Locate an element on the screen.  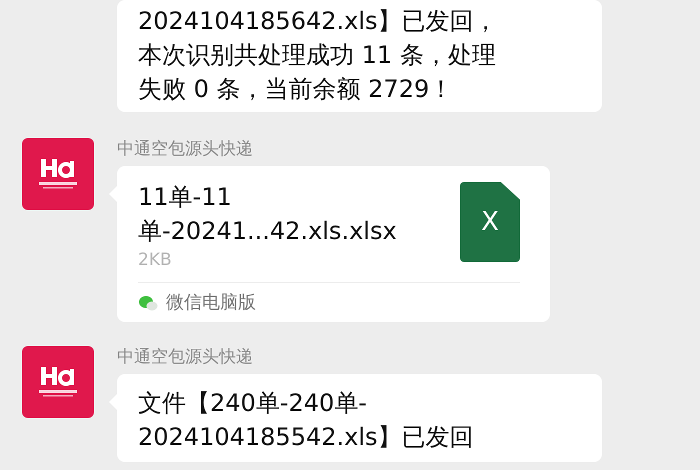
file-name: 单-20241...42.xls.xlsx is located at coordinates (267, 231).